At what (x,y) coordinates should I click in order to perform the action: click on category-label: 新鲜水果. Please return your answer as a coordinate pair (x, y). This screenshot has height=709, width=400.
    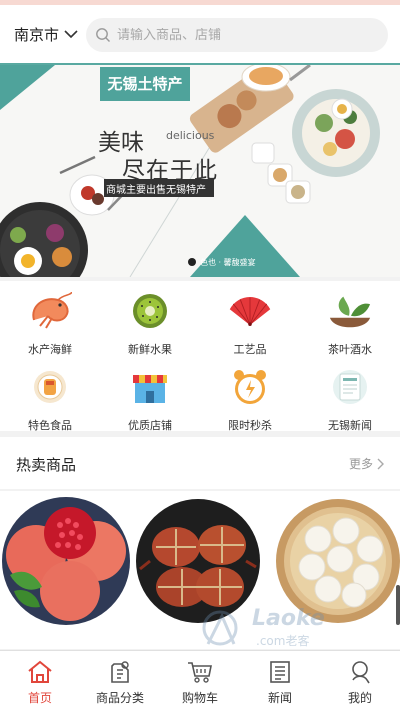
    Looking at the image, I should click on (150, 349).